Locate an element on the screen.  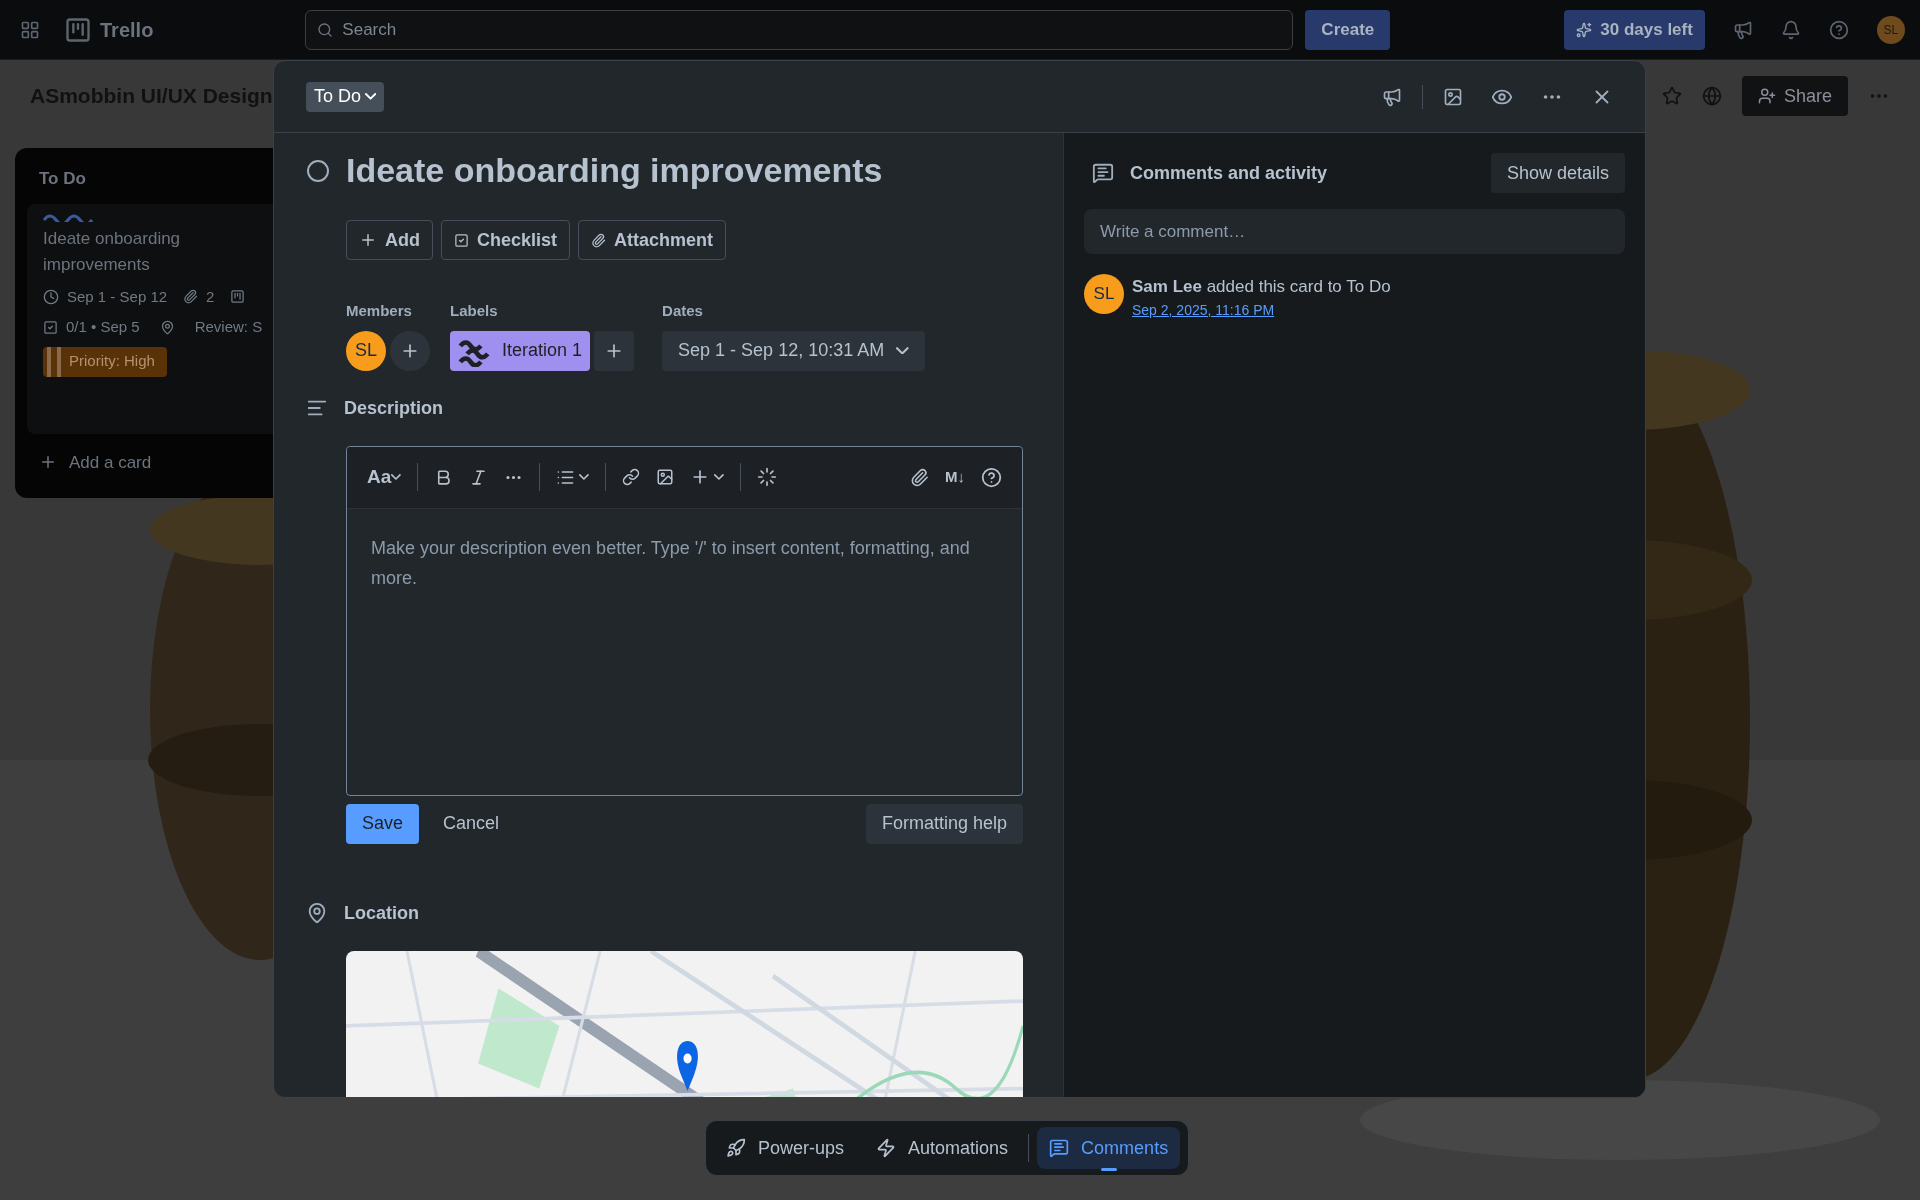
sparkle-icon is located at coordinates (1584, 29).